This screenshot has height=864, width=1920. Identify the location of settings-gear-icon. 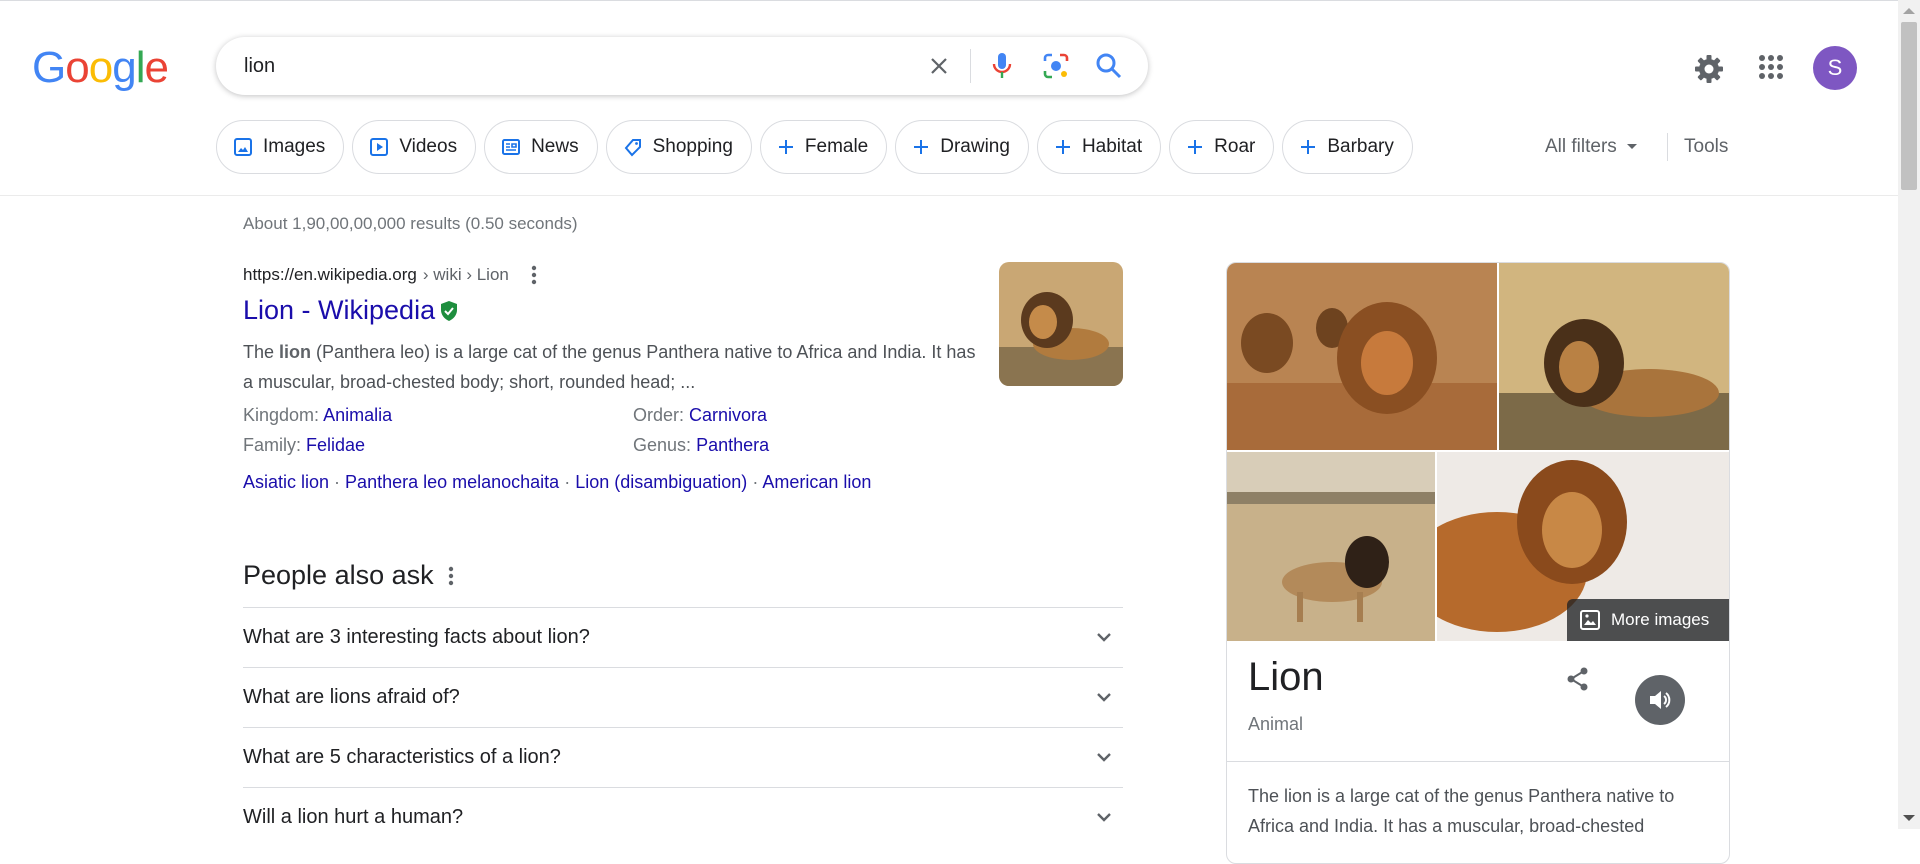
(1709, 69).